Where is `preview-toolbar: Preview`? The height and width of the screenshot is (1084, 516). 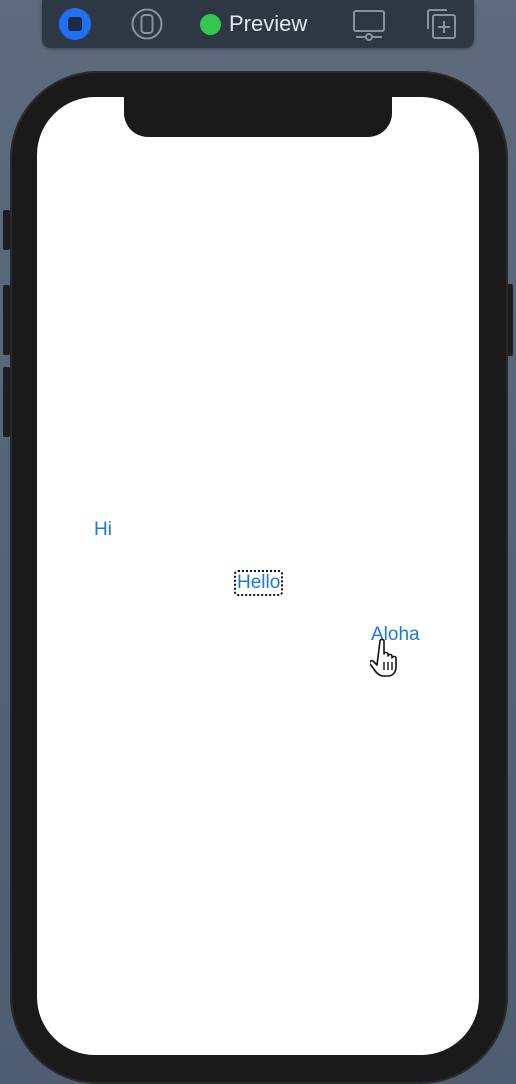 preview-toolbar: Preview is located at coordinates (258, 24).